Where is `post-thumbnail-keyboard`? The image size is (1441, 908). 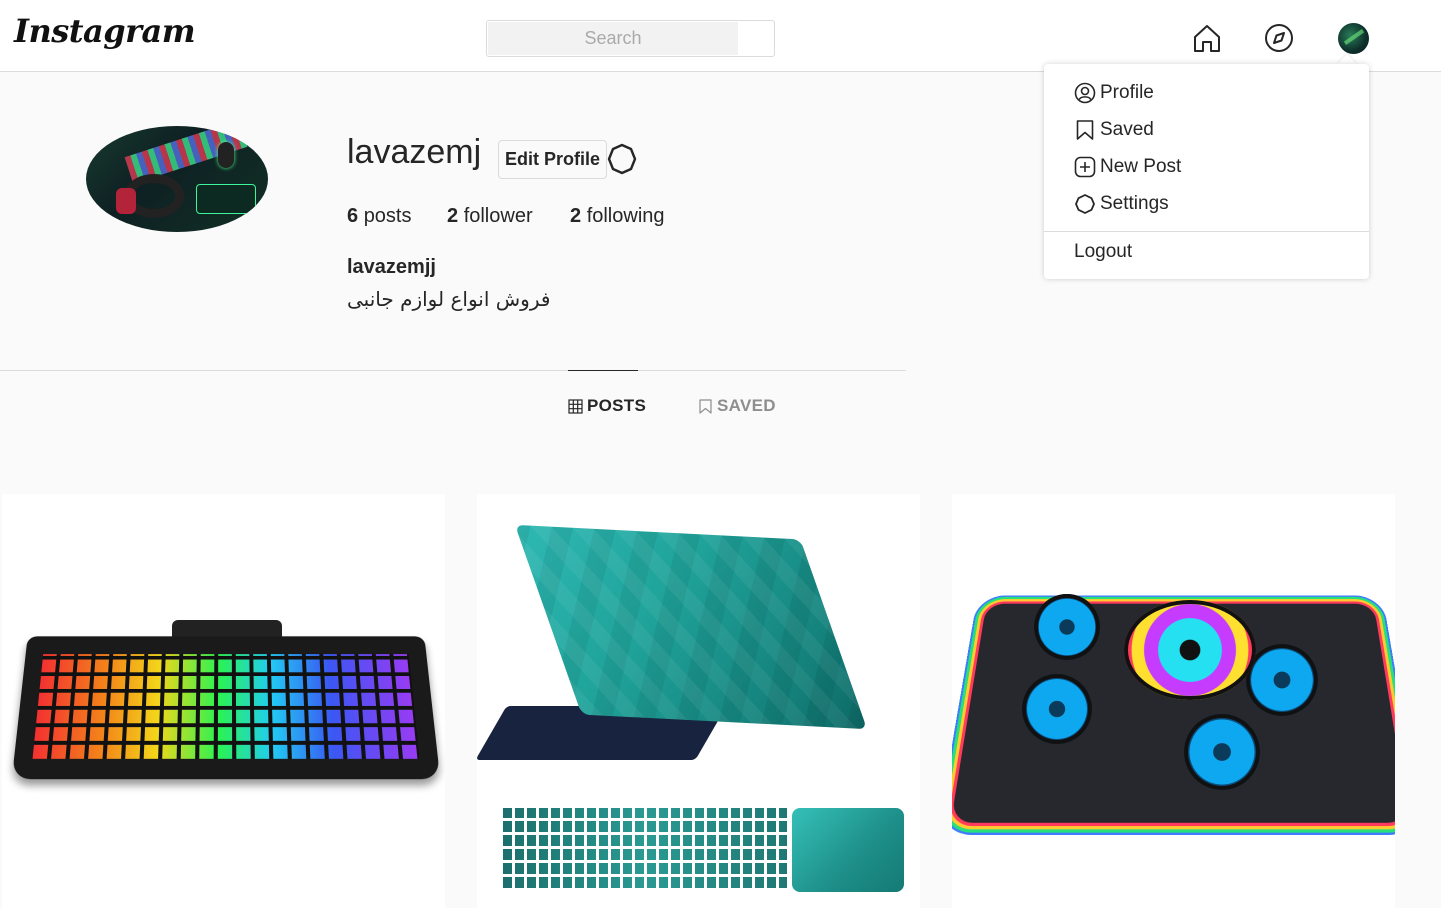
post-thumbnail-keyboard is located at coordinates (223, 701).